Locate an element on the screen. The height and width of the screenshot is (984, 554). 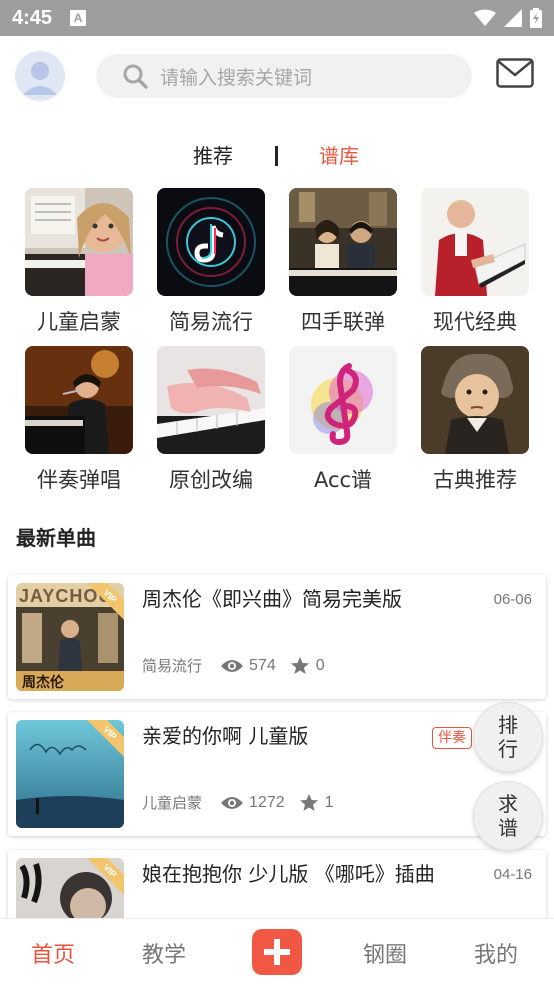
user-avatar-icon is located at coordinates (40, 78).